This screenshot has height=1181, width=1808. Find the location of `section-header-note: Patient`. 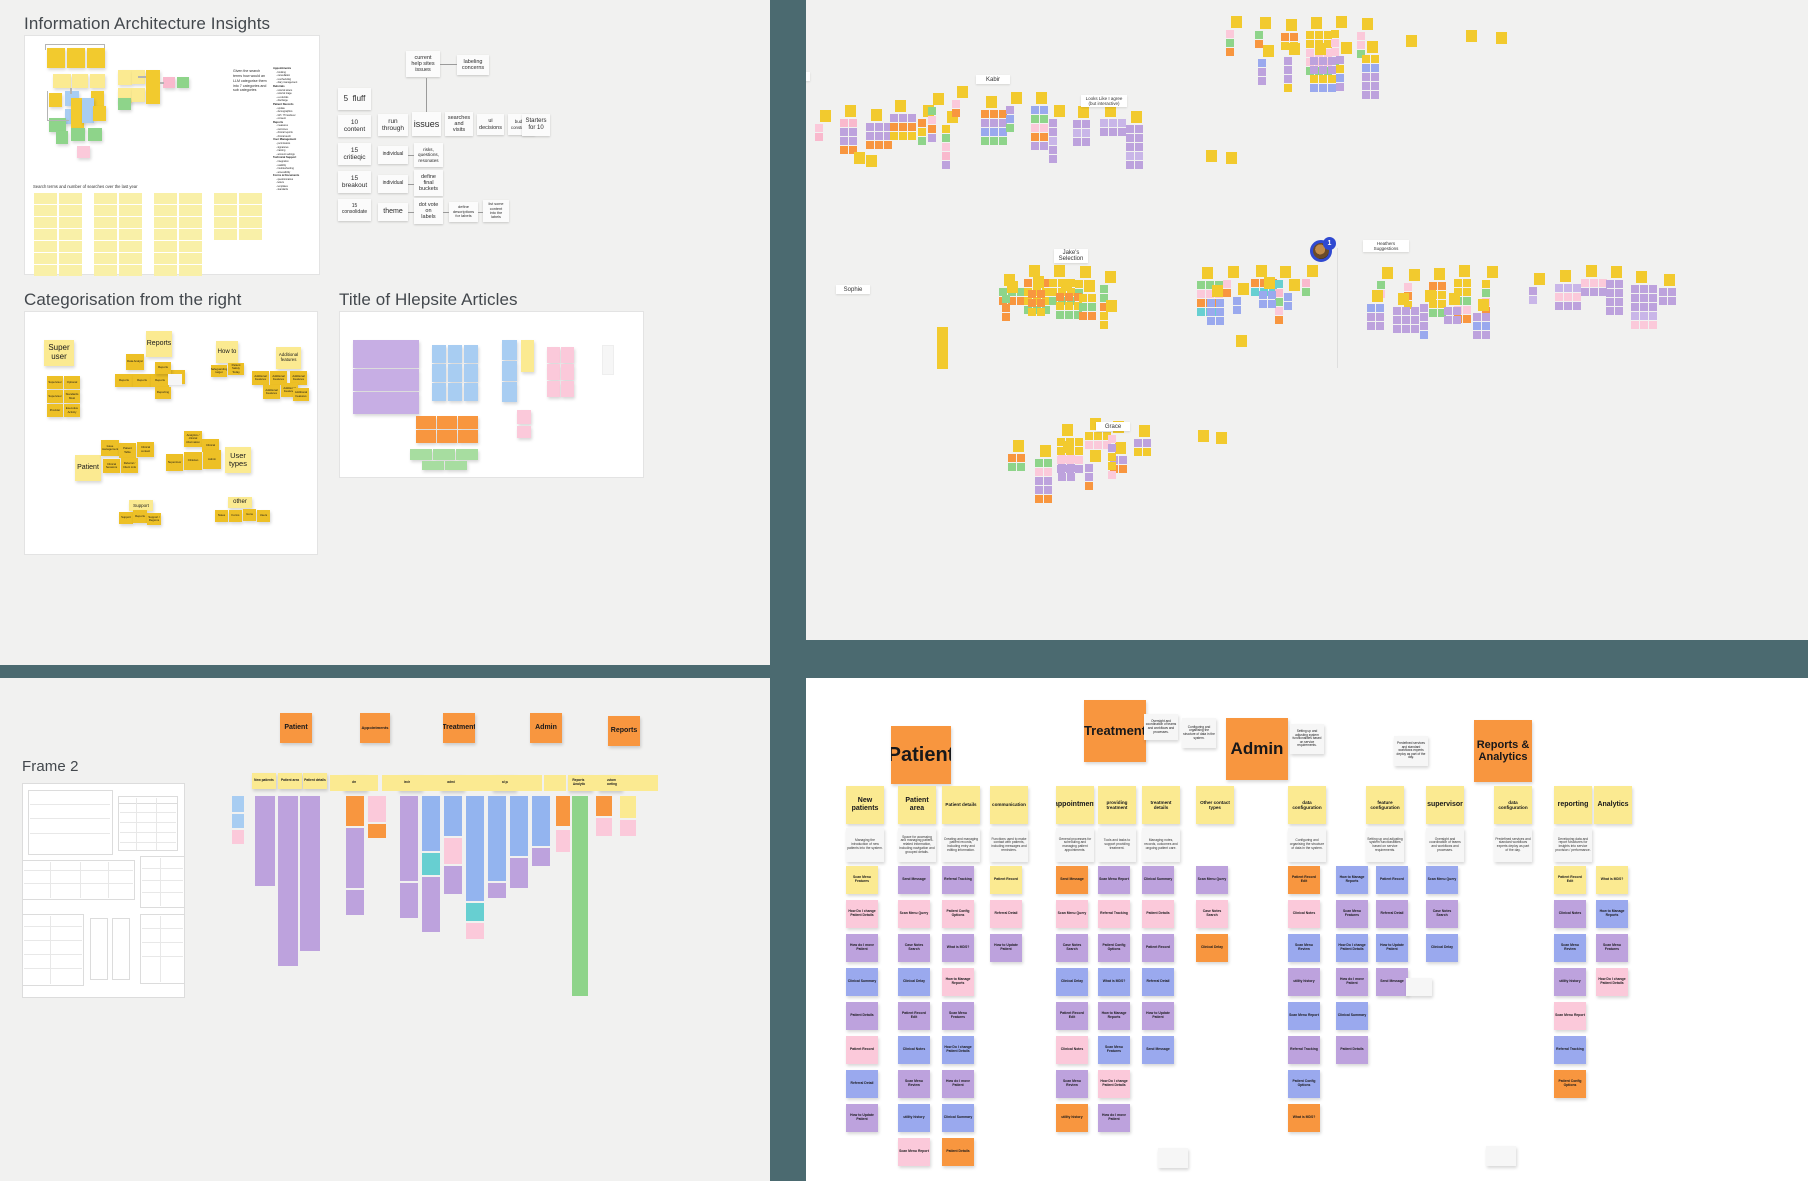

section-header-note: Patient is located at coordinates (921, 755).